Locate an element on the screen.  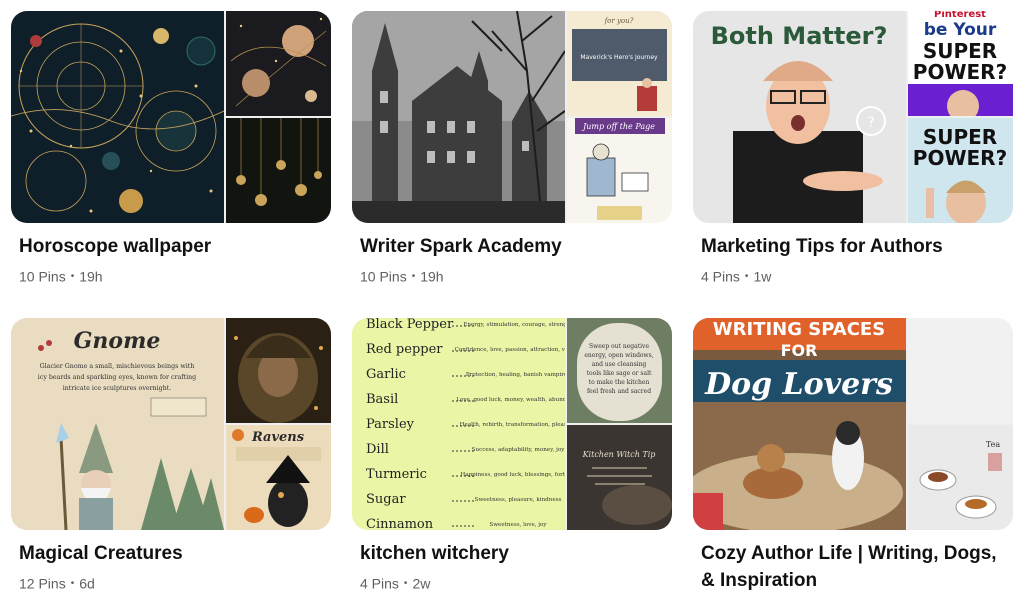
herb-name: Basil is located at coordinates (382, 399).